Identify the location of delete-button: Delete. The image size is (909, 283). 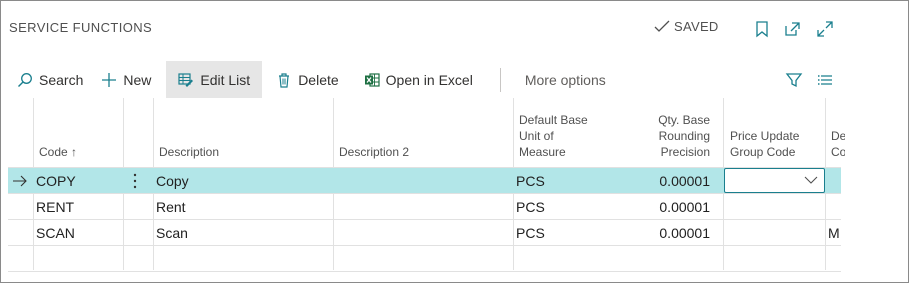
(304, 79).